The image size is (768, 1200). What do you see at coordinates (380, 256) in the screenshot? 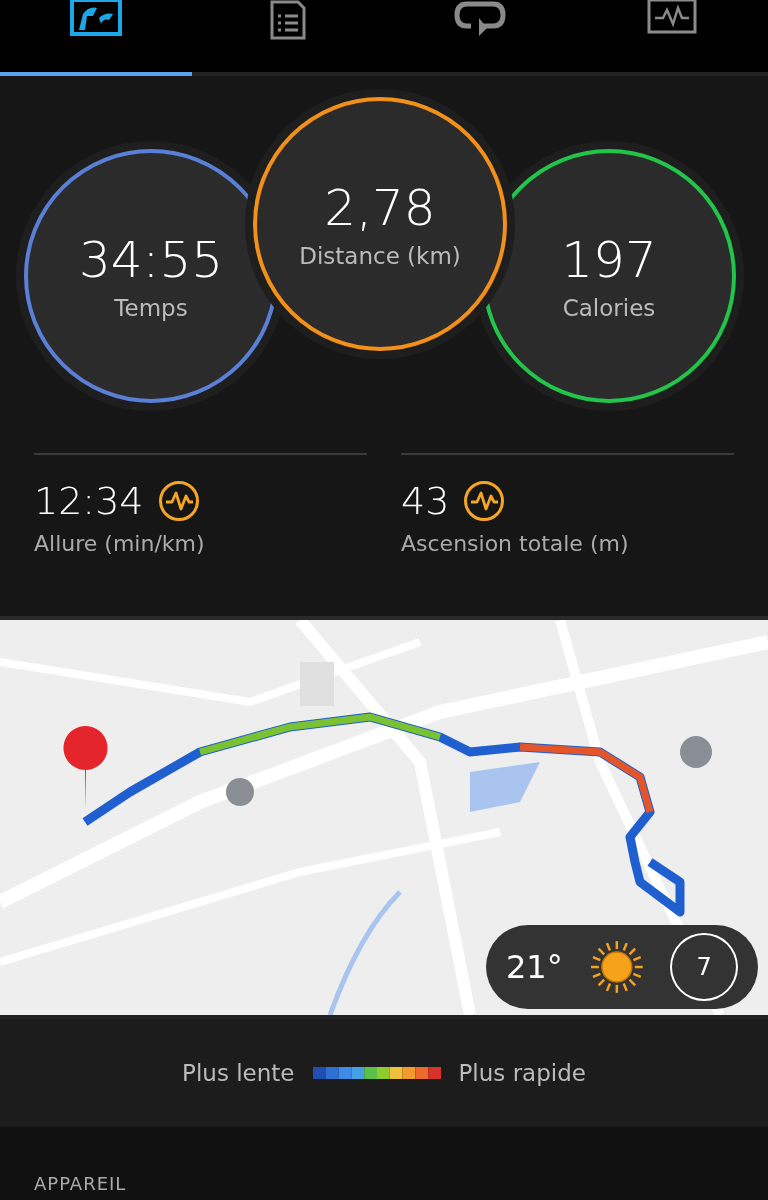
I see `stat-label: Distance (km)` at bounding box center [380, 256].